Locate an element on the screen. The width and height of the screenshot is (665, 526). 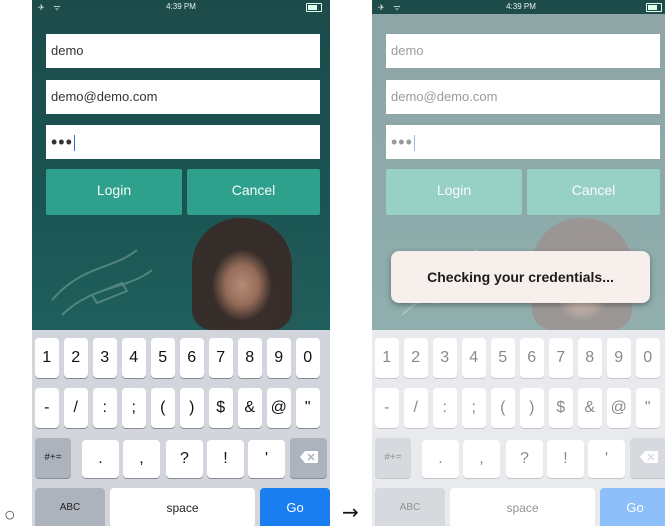
backspace-icon is located at coordinates (308, 457).